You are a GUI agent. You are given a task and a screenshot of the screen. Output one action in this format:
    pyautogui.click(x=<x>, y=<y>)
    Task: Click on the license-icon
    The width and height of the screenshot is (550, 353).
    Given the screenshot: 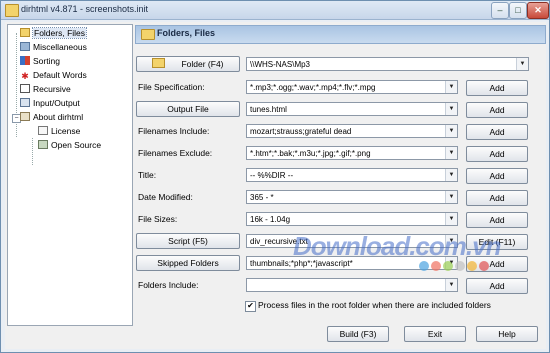 What is the action you would take?
    pyautogui.click(x=43, y=130)
    